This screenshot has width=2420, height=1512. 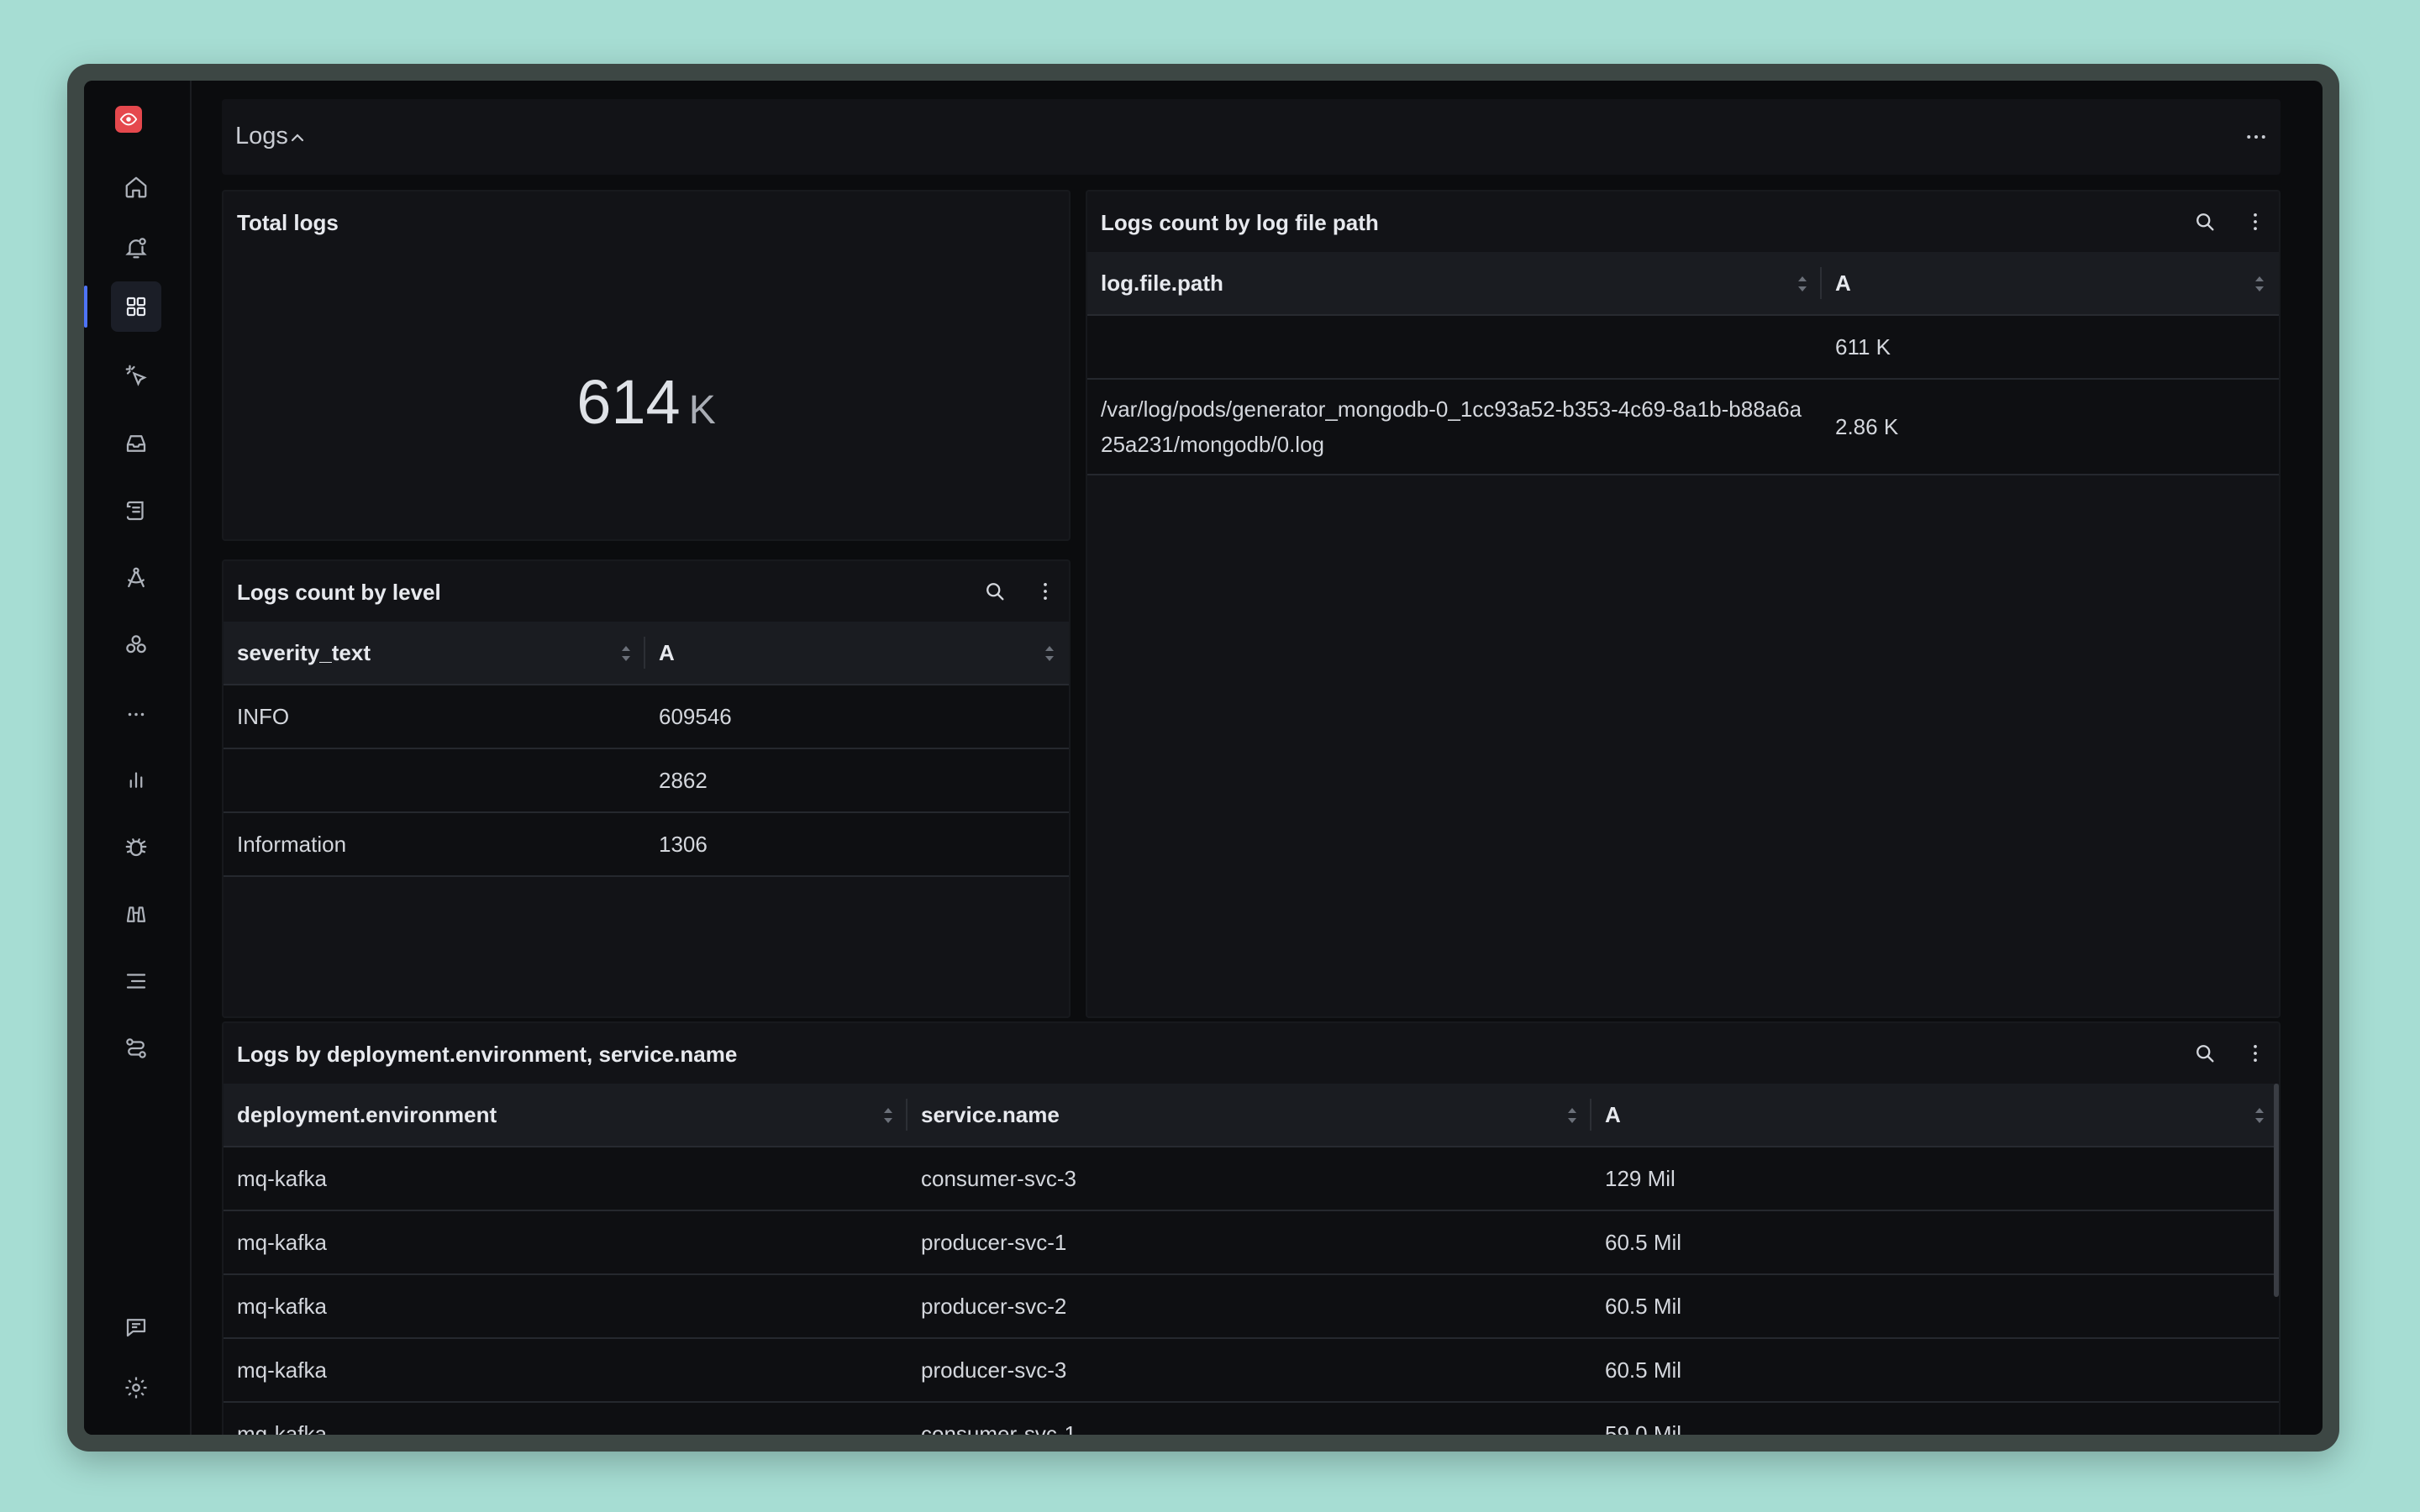 I want to click on cursor-click-icon, so click(x=136, y=375).